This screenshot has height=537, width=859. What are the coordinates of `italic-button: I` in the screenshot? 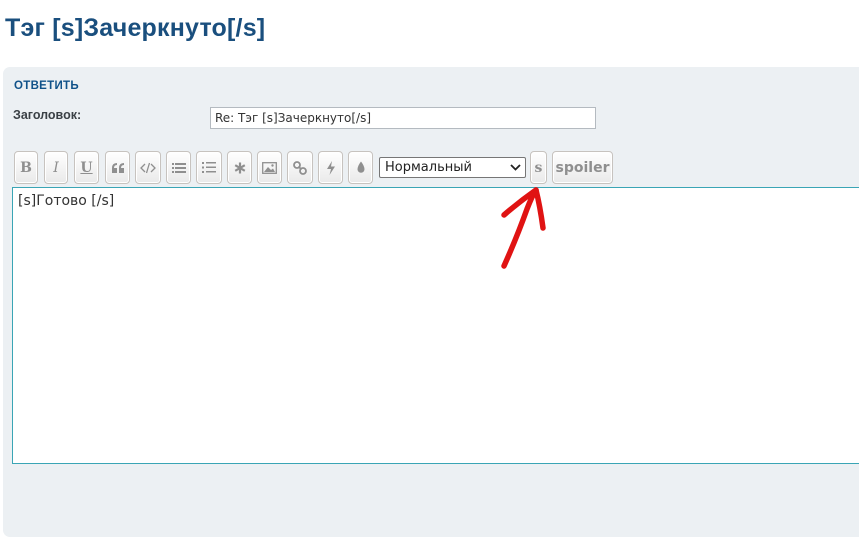 It's located at (56, 167).